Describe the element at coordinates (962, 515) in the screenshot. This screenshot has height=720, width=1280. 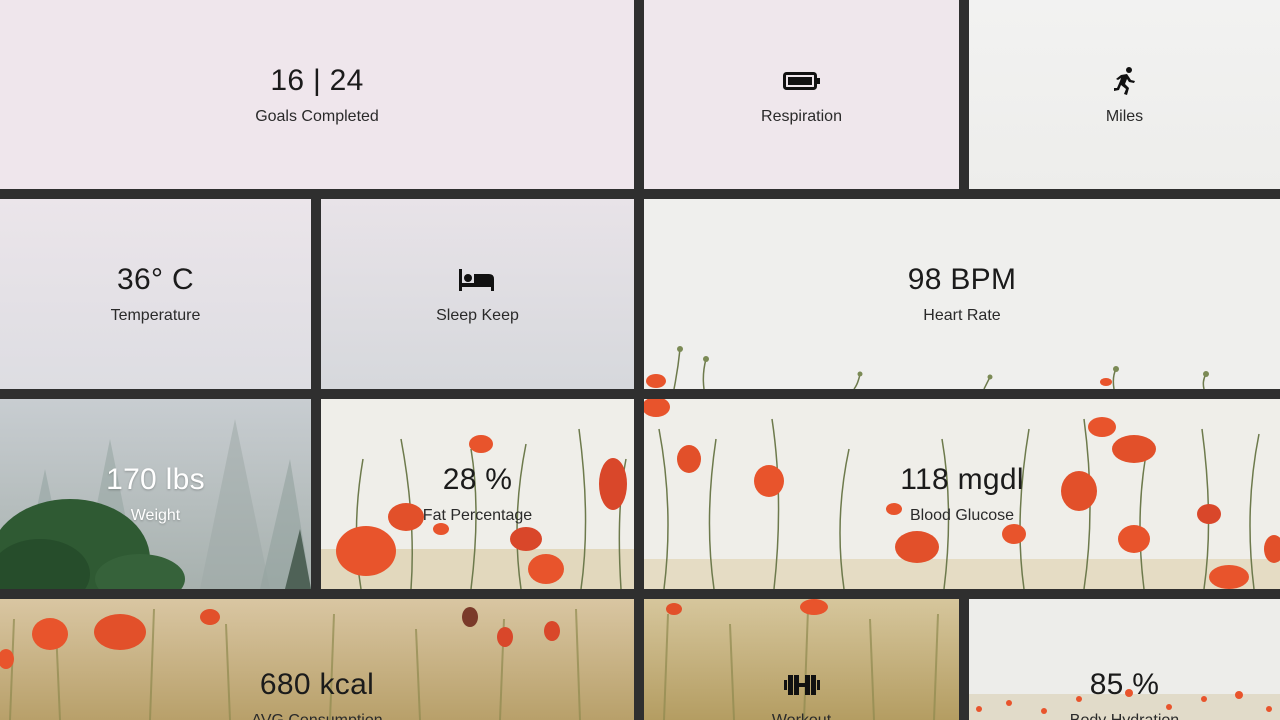
I see `blood-glucose-label: Blood Glucose` at that location.